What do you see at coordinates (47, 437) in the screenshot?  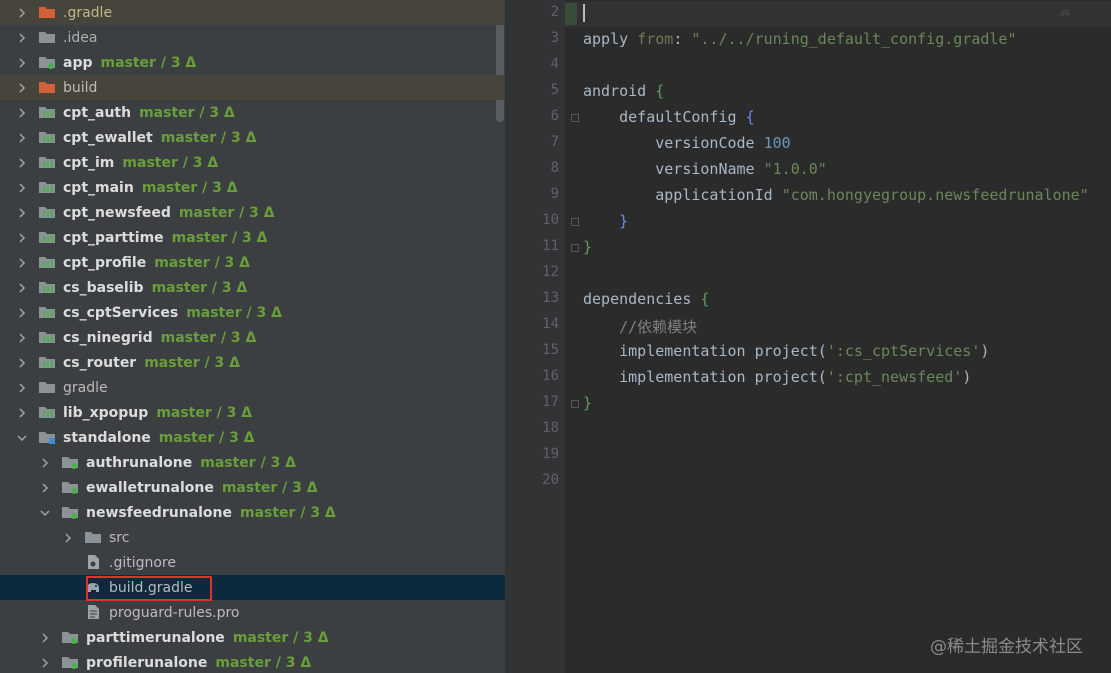 I see `module-group-icon` at bounding box center [47, 437].